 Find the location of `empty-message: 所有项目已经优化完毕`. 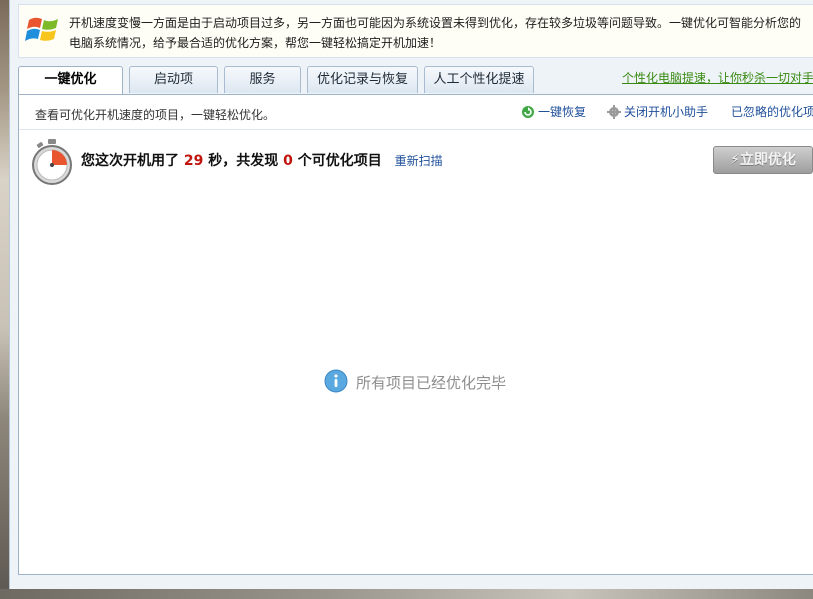

empty-message: 所有项目已经优化完毕 is located at coordinates (431, 383).